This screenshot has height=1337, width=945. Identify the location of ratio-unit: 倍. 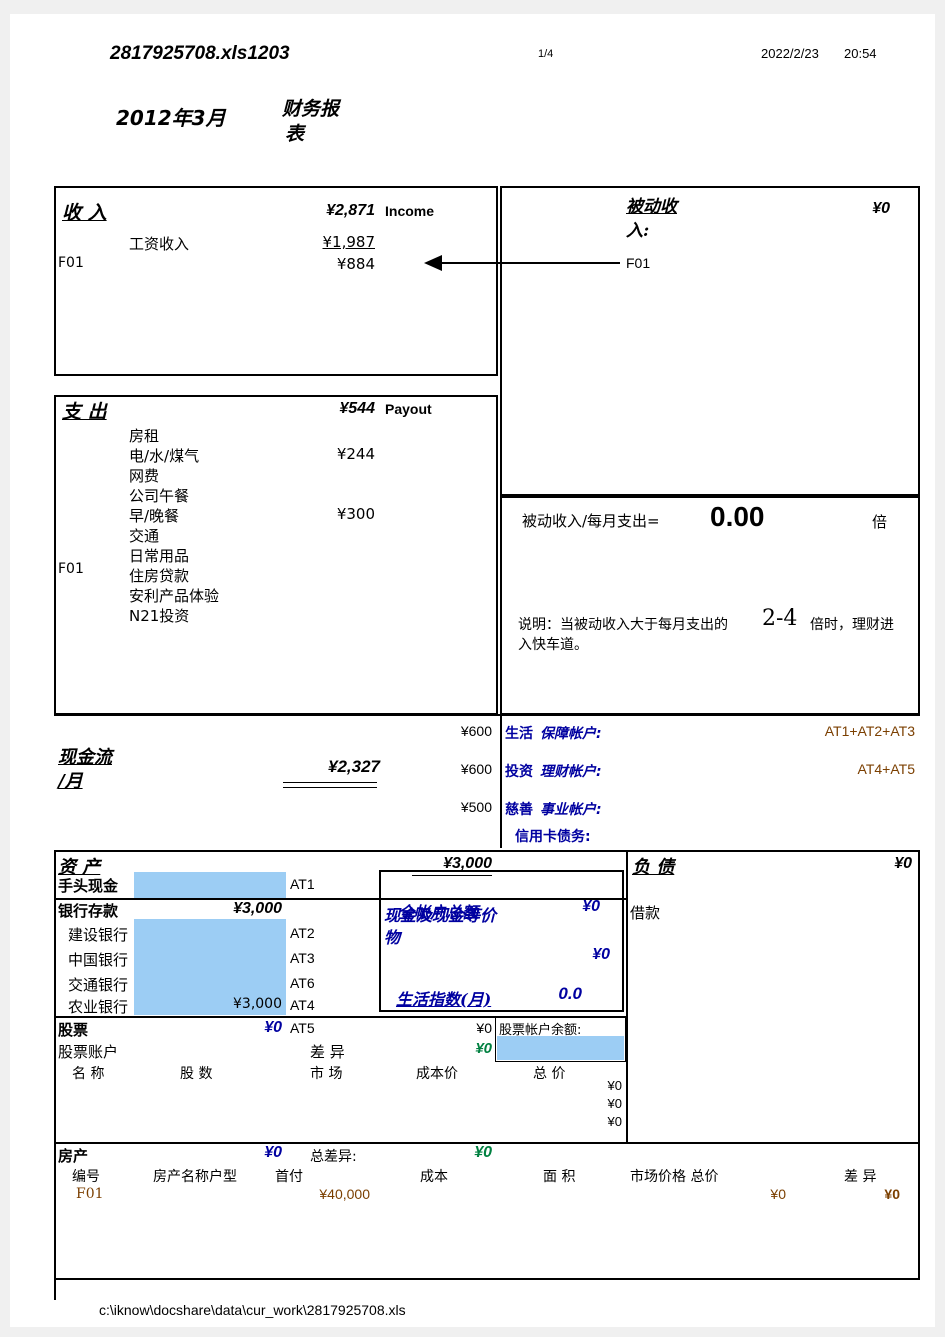
(880, 522).